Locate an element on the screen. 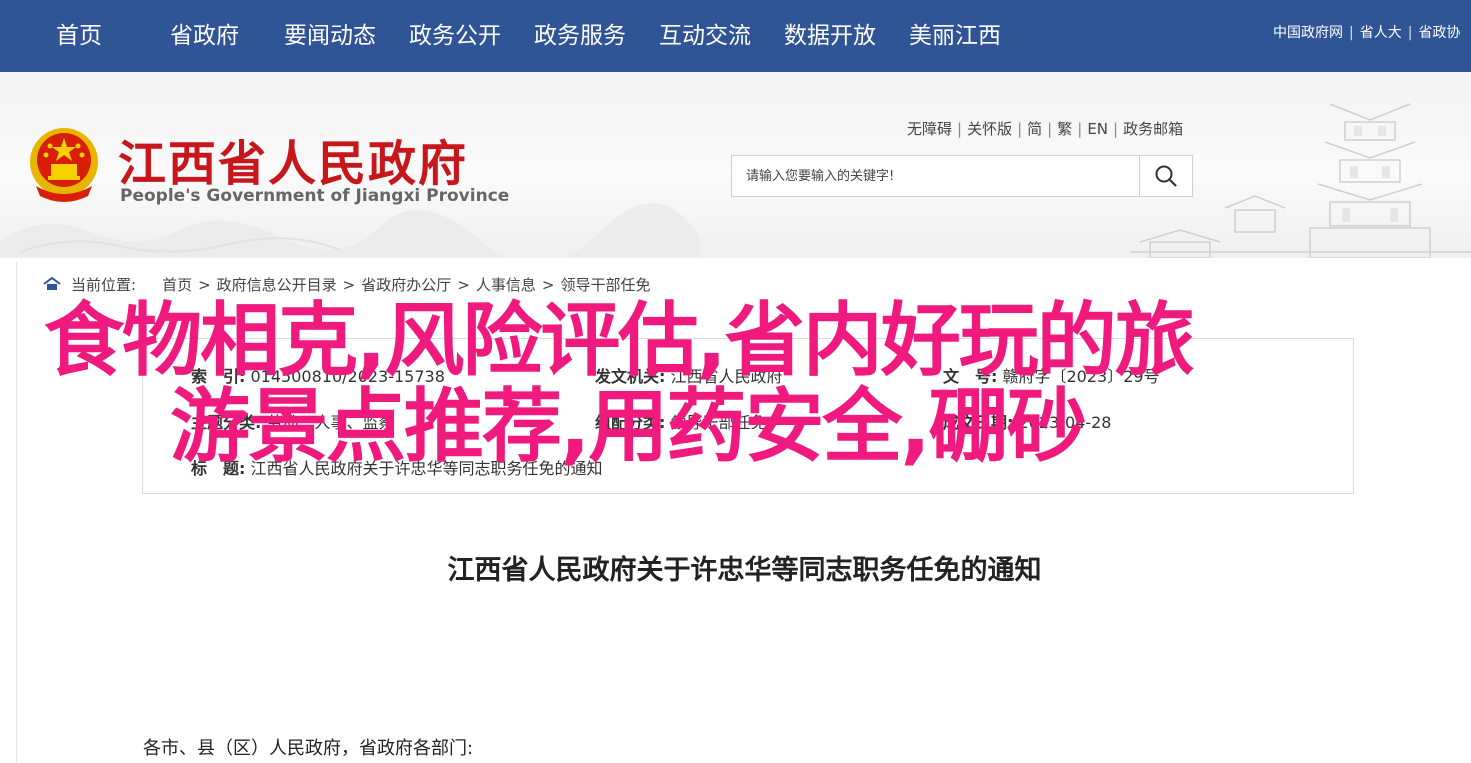  site-title: 江西省人民政府 is located at coordinates (293, 164).